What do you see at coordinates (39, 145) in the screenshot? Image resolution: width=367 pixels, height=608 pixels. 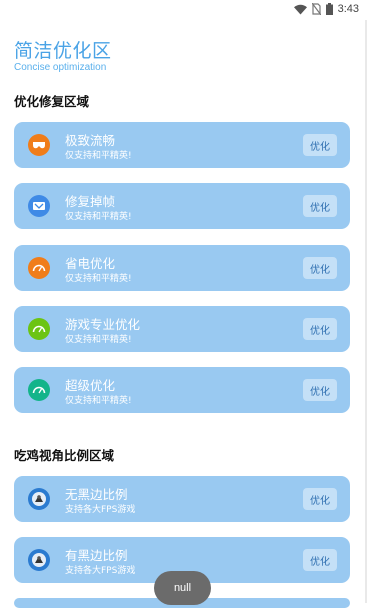 I see `glasses-icon` at bounding box center [39, 145].